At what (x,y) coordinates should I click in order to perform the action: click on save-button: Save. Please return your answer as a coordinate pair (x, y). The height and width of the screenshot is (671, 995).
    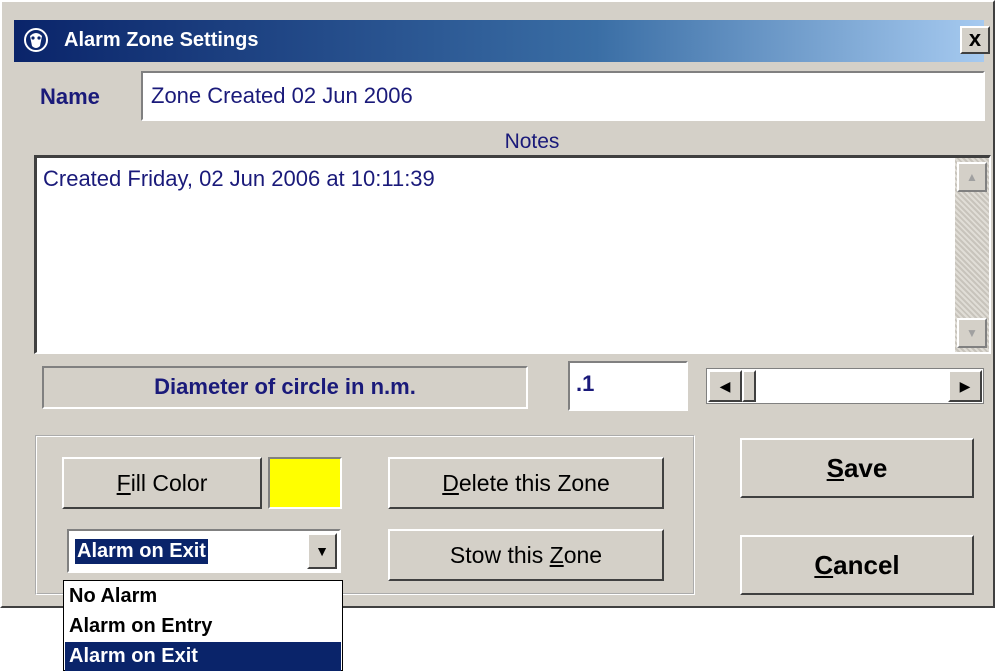
    Looking at the image, I should click on (857, 468).